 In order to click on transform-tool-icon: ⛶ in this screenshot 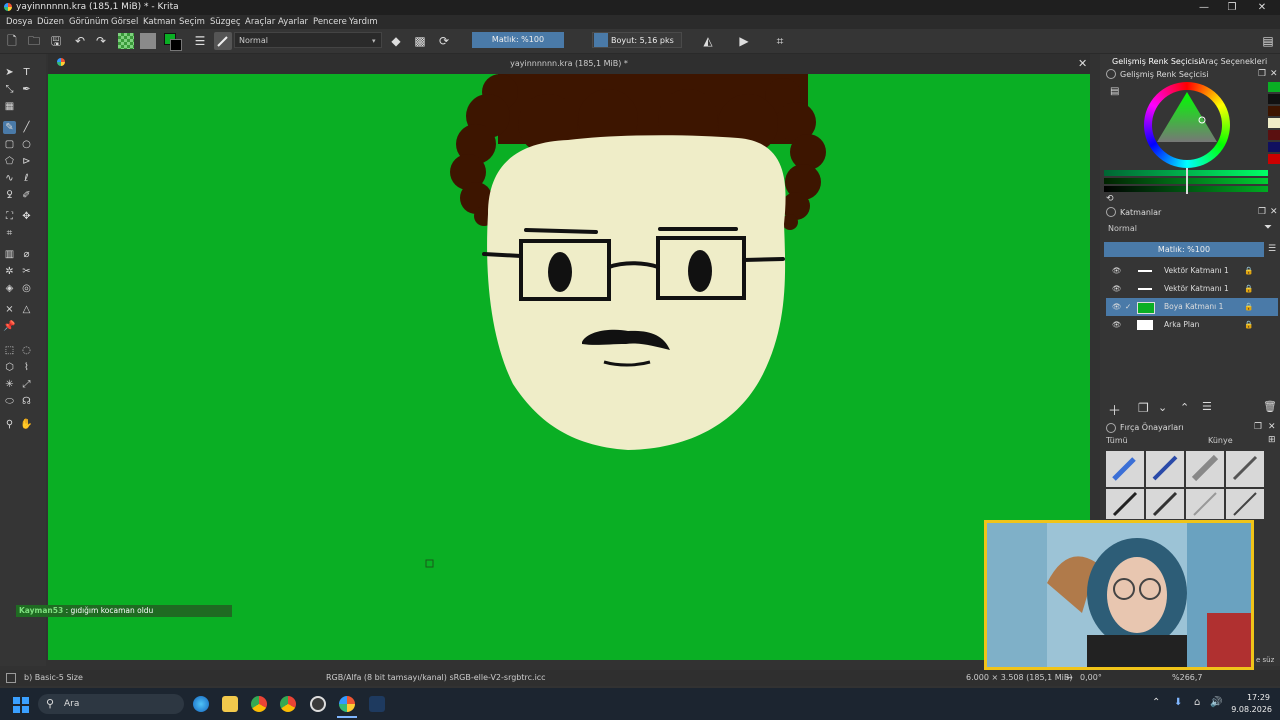, I will do `click(9, 216)`.